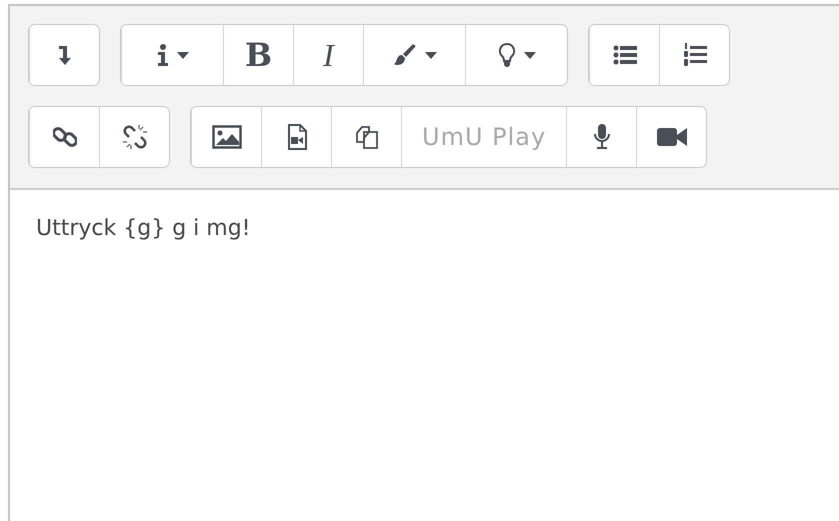 The height and width of the screenshot is (521, 839). I want to click on numbered-list-icon, so click(694, 55).